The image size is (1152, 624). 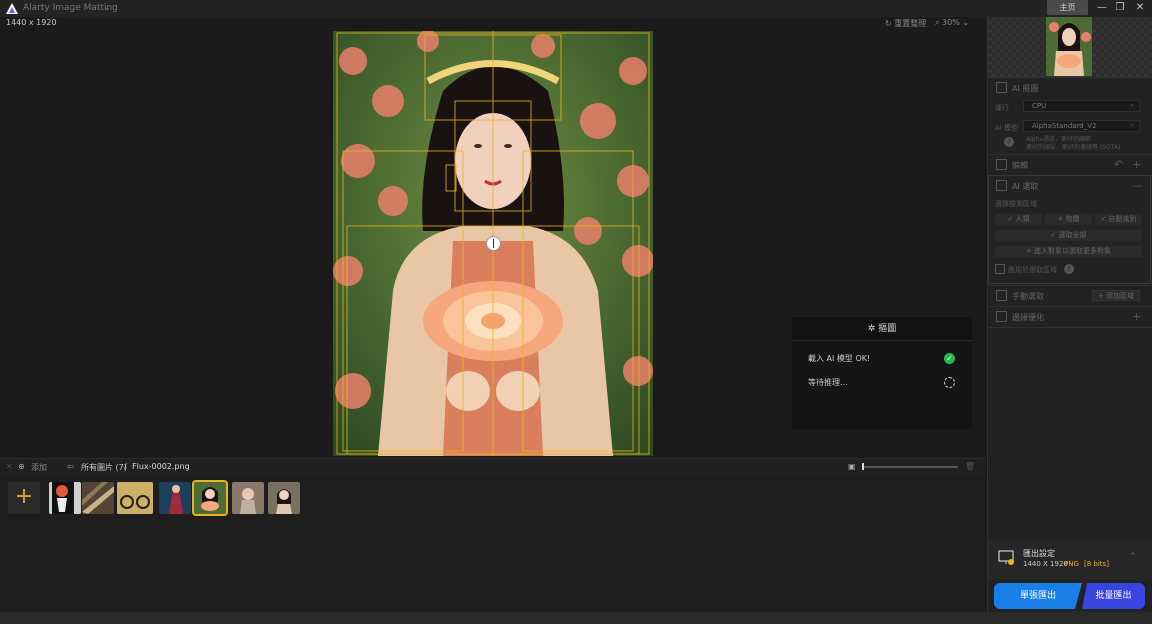 What do you see at coordinates (1116, 295) in the screenshot?
I see `add-region-button: + 添加區域` at bounding box center [1116, 295].